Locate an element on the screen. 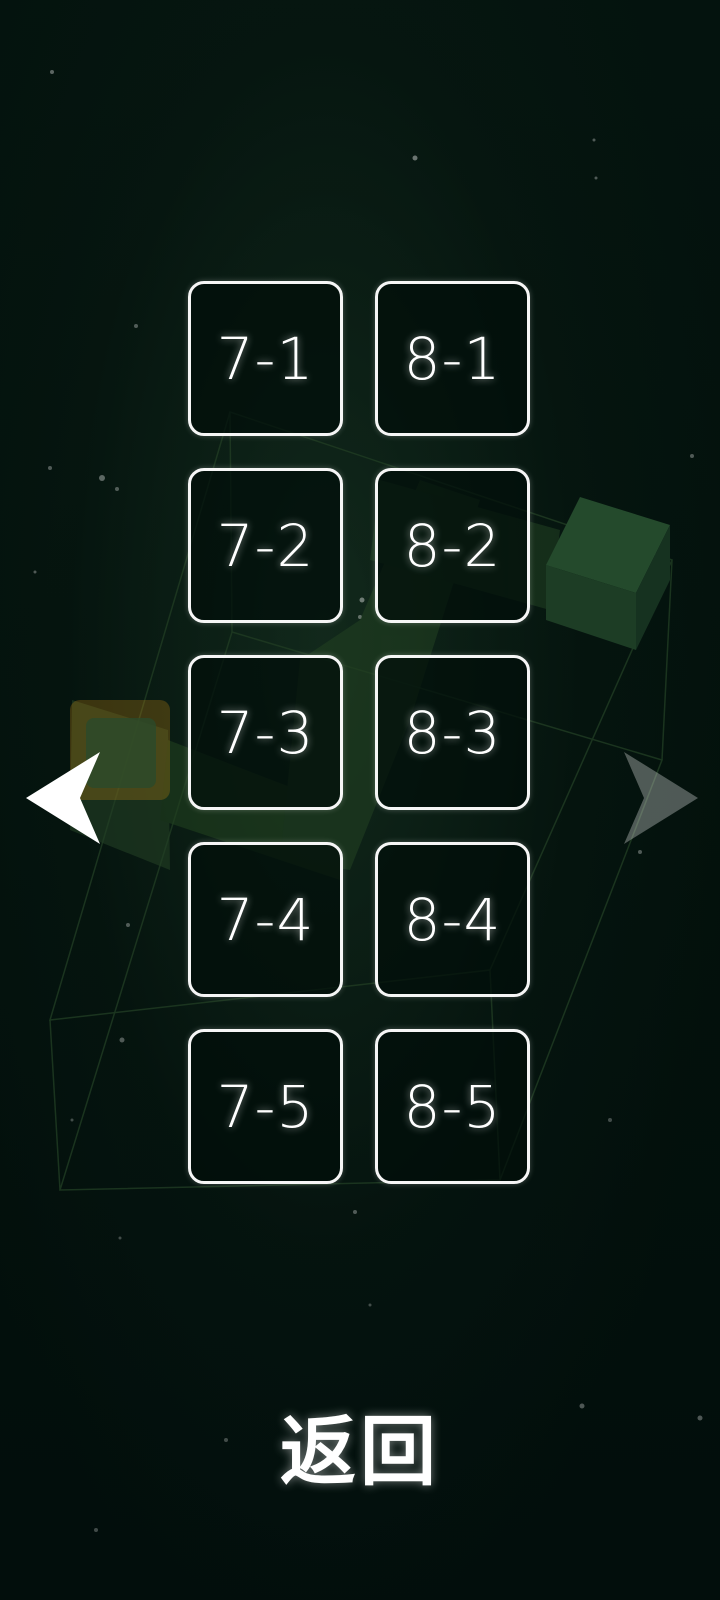  level-label: 7-5 is located at coordinates (265, 1106).